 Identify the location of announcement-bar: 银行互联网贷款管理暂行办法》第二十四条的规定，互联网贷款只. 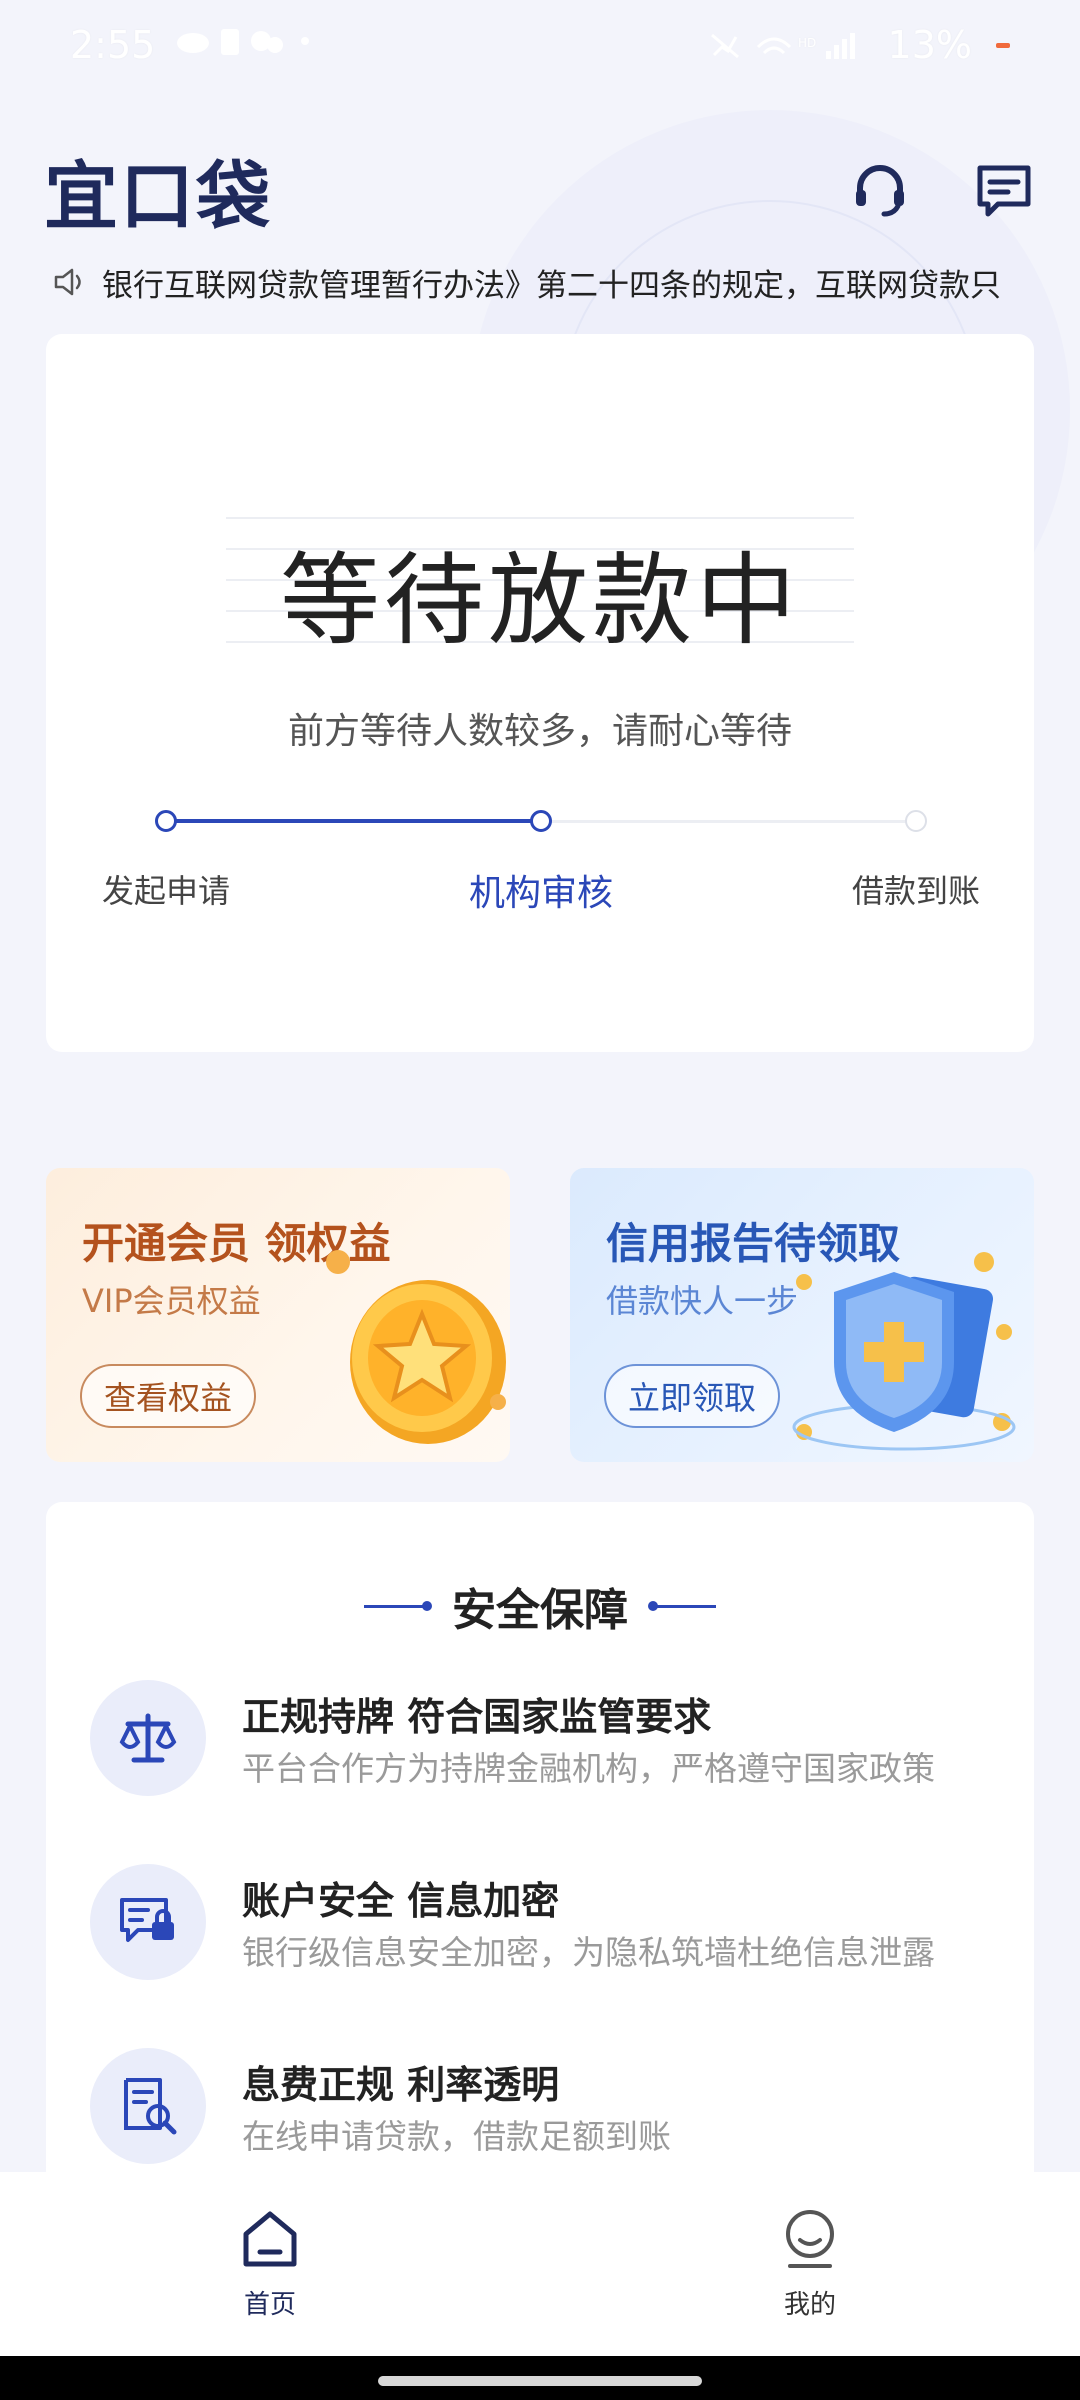
(545, 282).